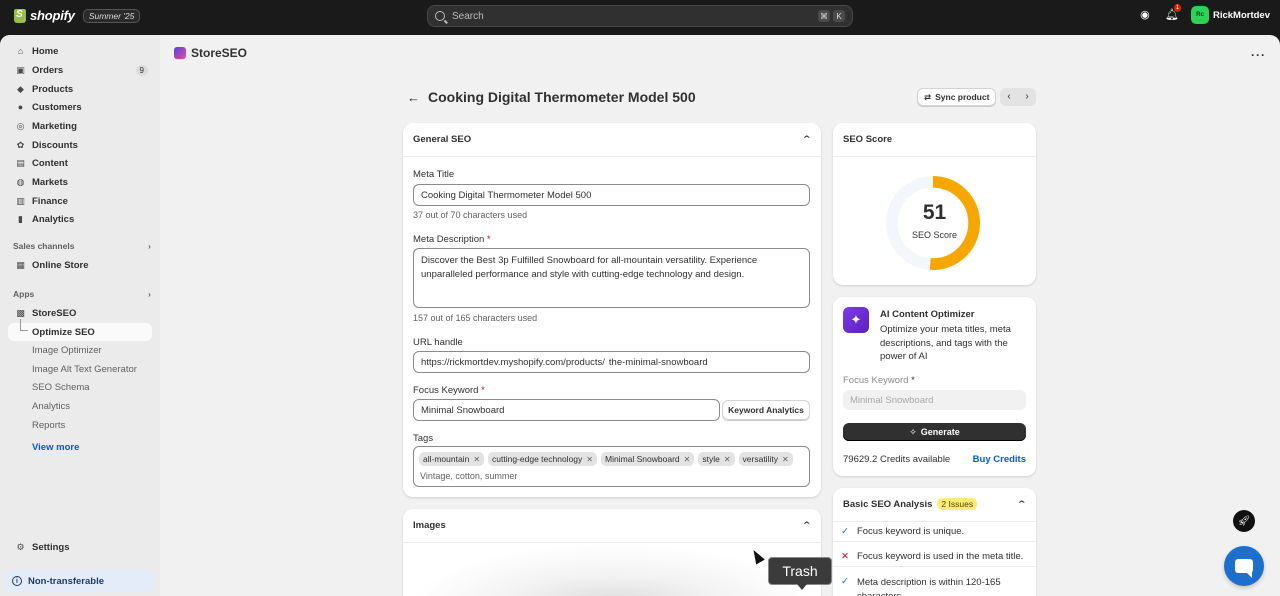 This screenshot has height=596, width=1280. What do you see at coordinates (913, 431) in the screenshot?
I see `sparkle-icon: ✧` at bounding box center [913, 431].